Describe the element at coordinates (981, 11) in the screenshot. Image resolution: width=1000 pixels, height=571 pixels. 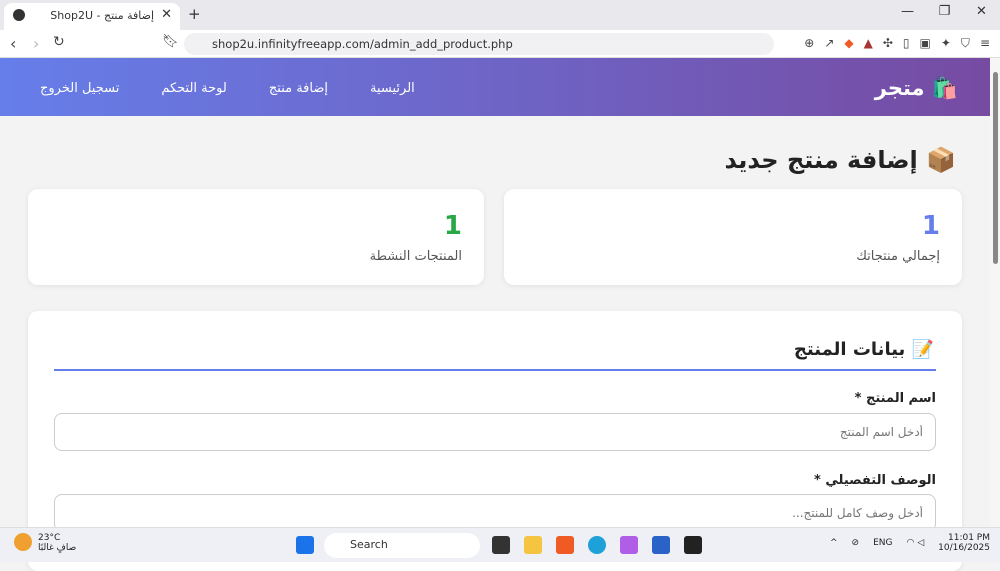
I see `close-window-button: ✕` at that location.